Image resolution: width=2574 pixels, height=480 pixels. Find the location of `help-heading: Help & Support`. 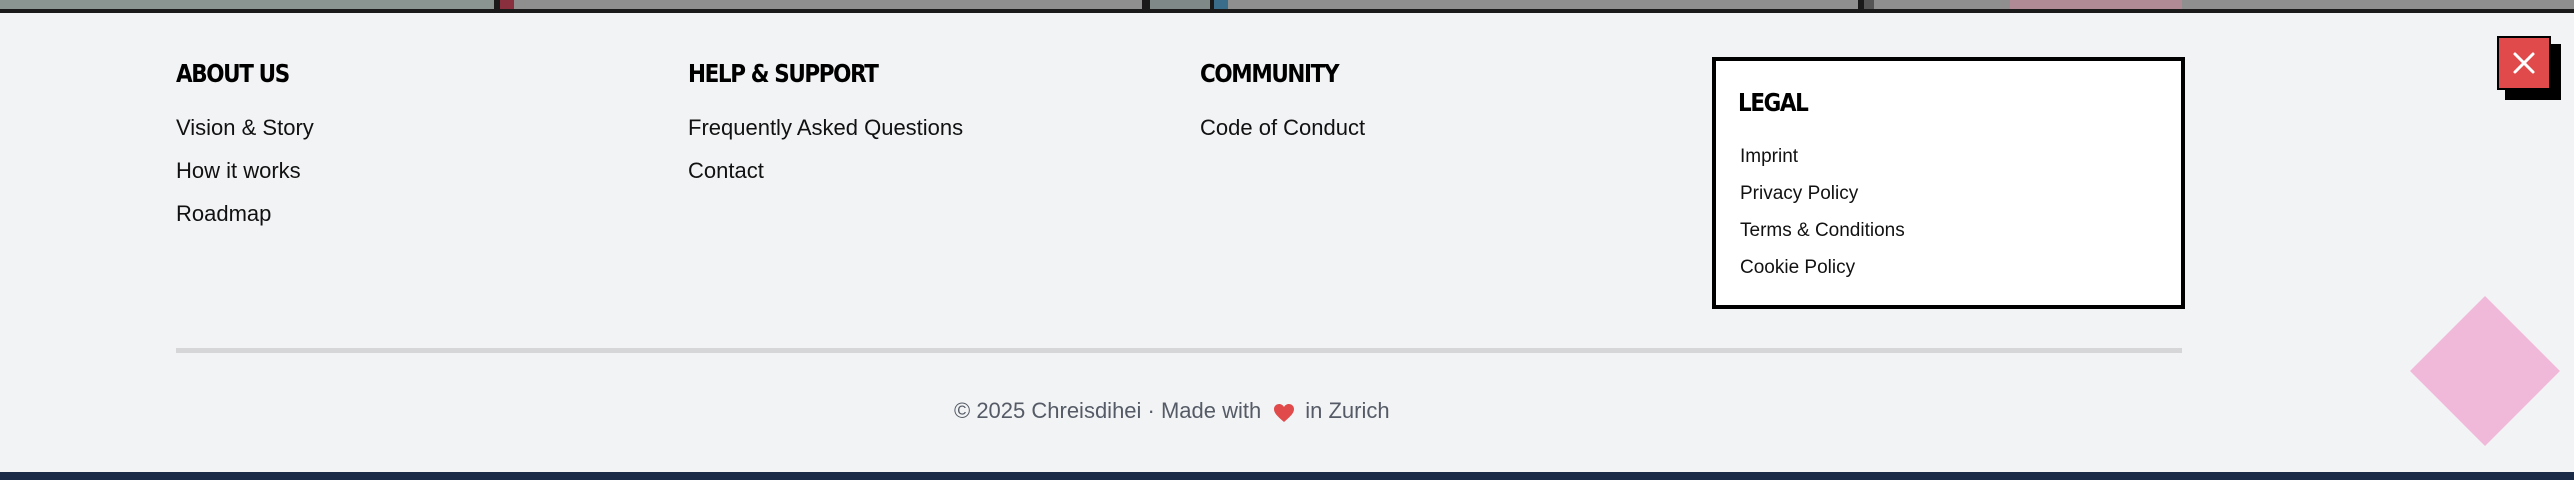

help-heading: Help & Support is located at coordinates (783, 73).